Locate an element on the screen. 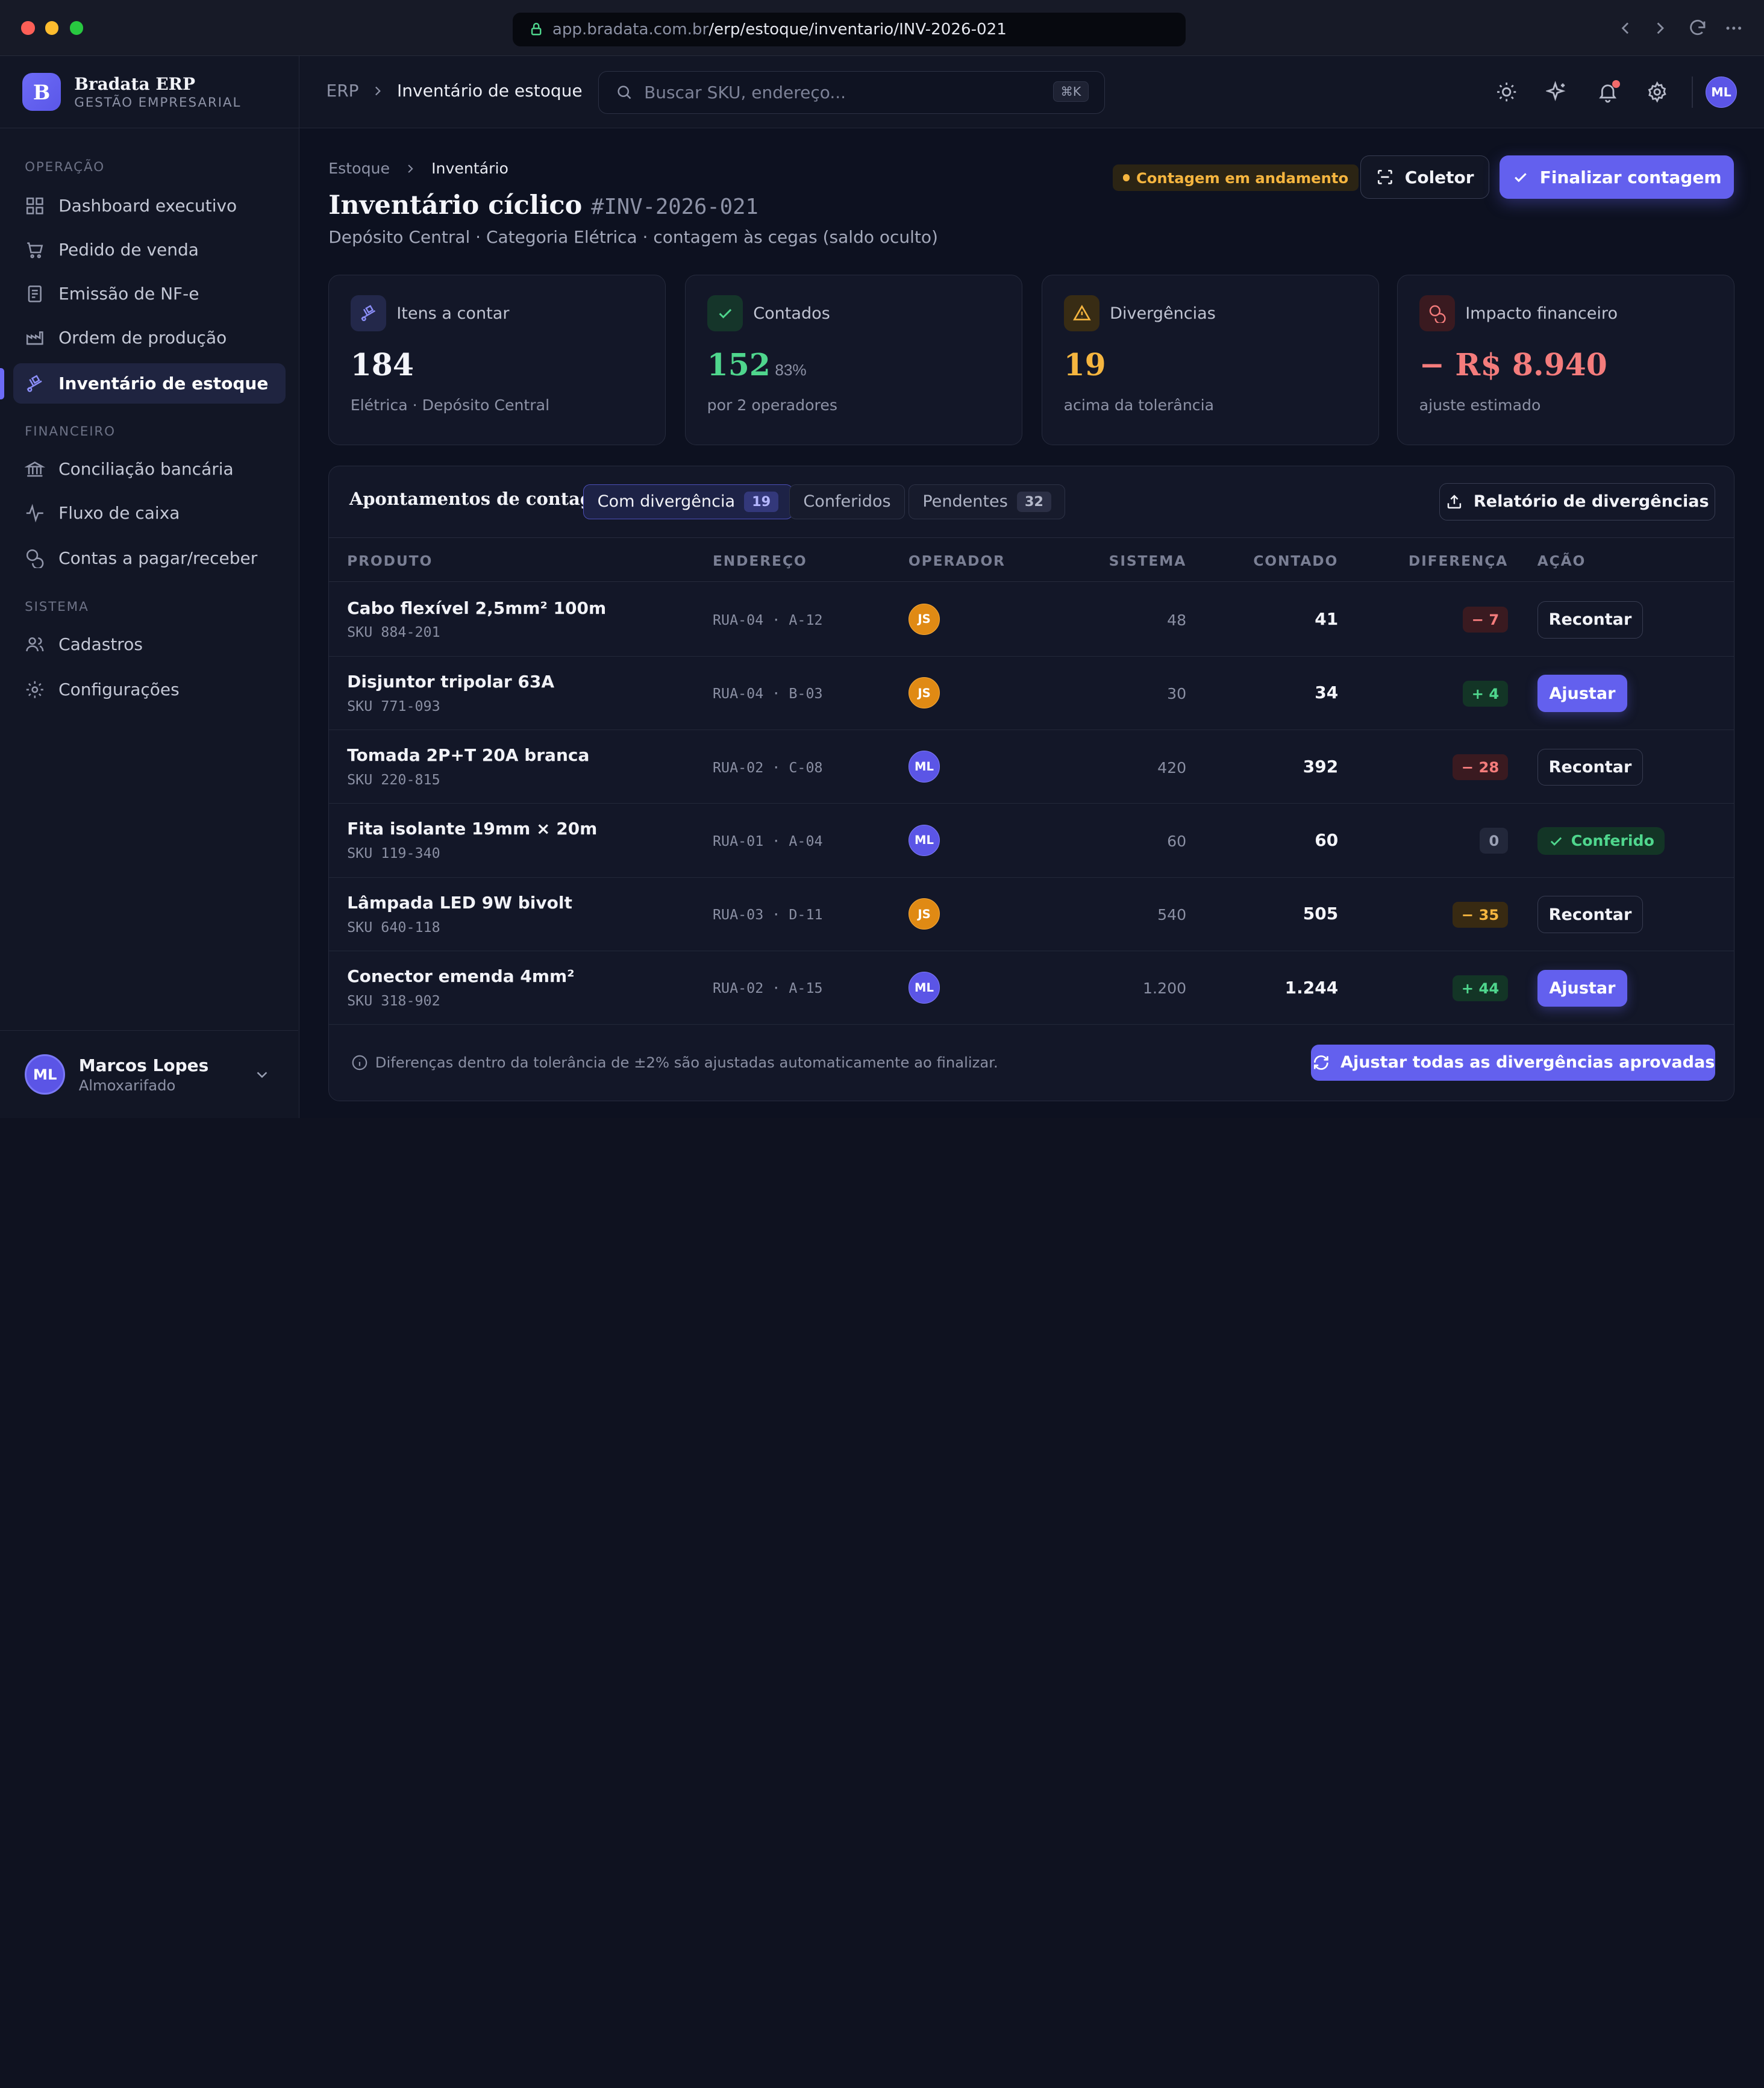 This screenshot has width=1764, height=2088. column-header: CONTADO is located at coordinates (1295, 560).